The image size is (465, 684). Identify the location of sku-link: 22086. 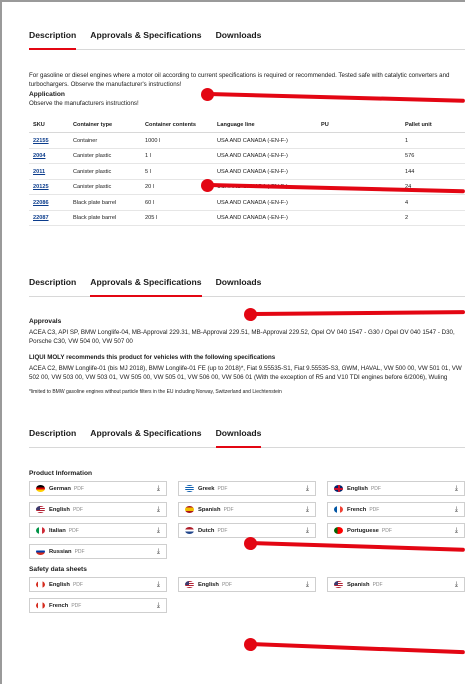
(49, 202).